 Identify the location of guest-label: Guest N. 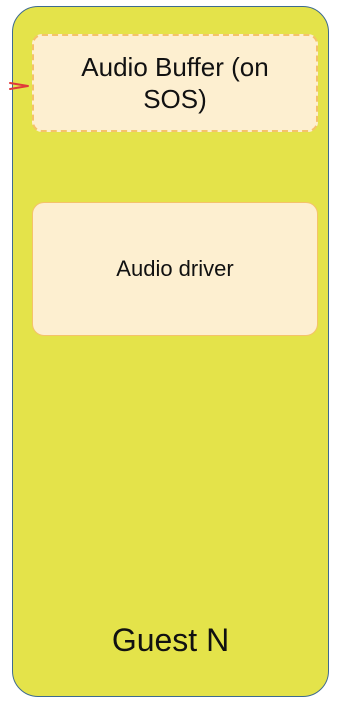
(170, 640).